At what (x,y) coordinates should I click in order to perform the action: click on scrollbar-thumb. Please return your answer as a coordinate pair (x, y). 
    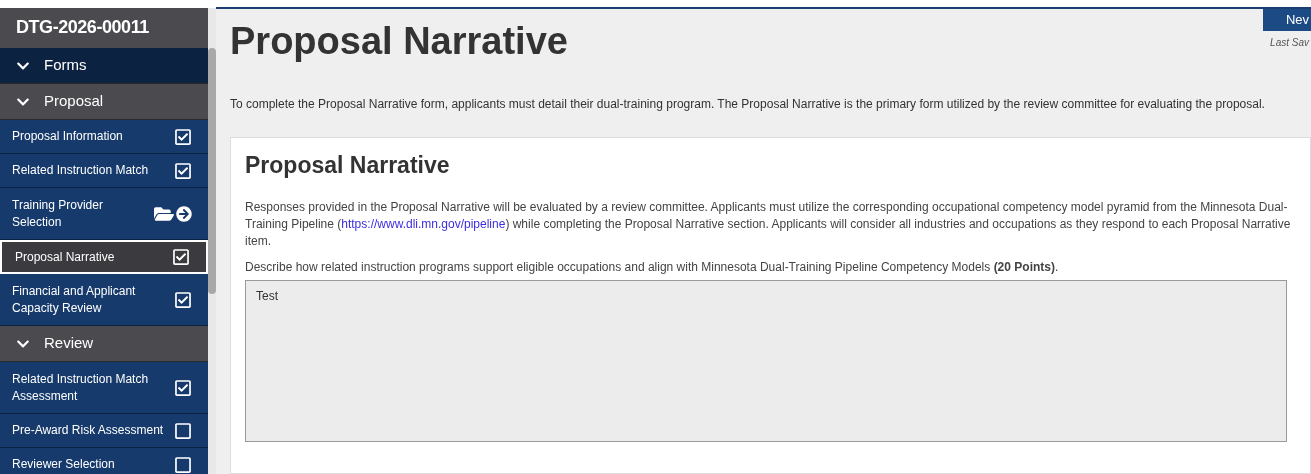
    Looking at the image, I should click on (212, 171).